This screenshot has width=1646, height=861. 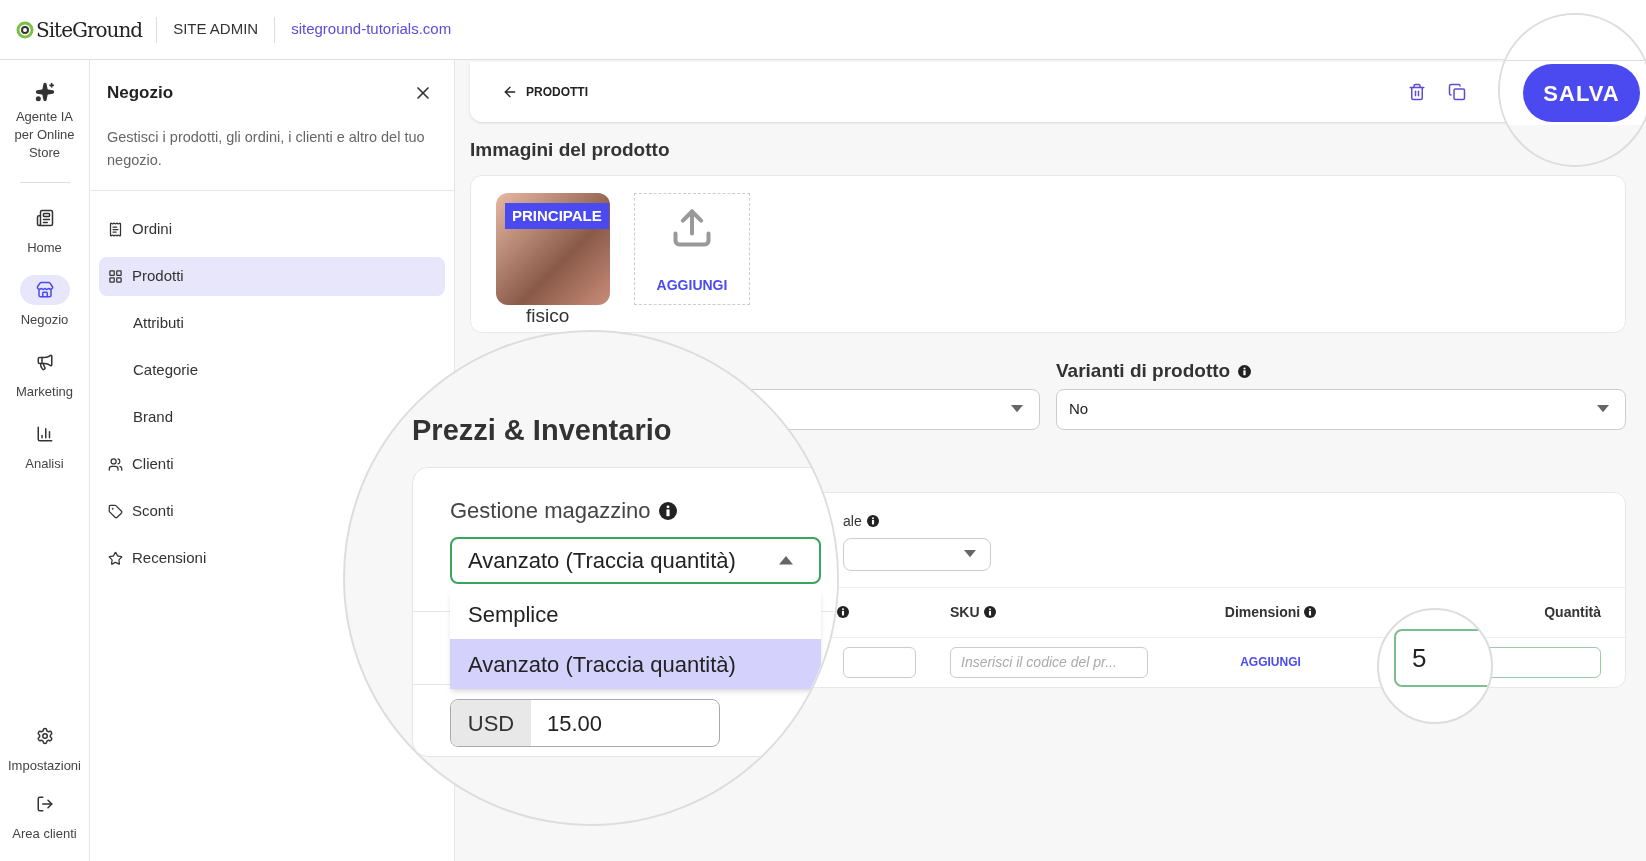 I want to click on section-heading: Immagini del prodotto, so click(x=570, y=150).